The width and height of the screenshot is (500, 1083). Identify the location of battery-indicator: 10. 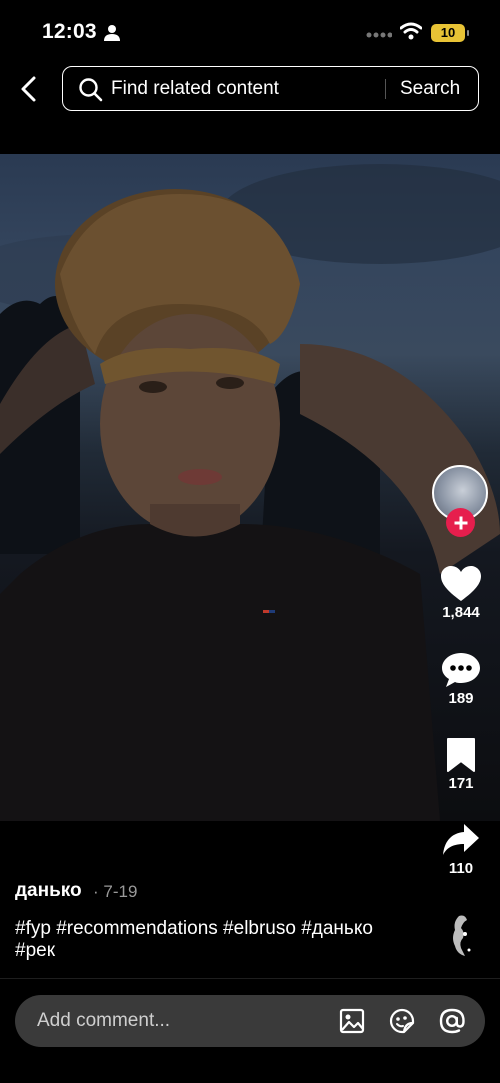
(450, 33).